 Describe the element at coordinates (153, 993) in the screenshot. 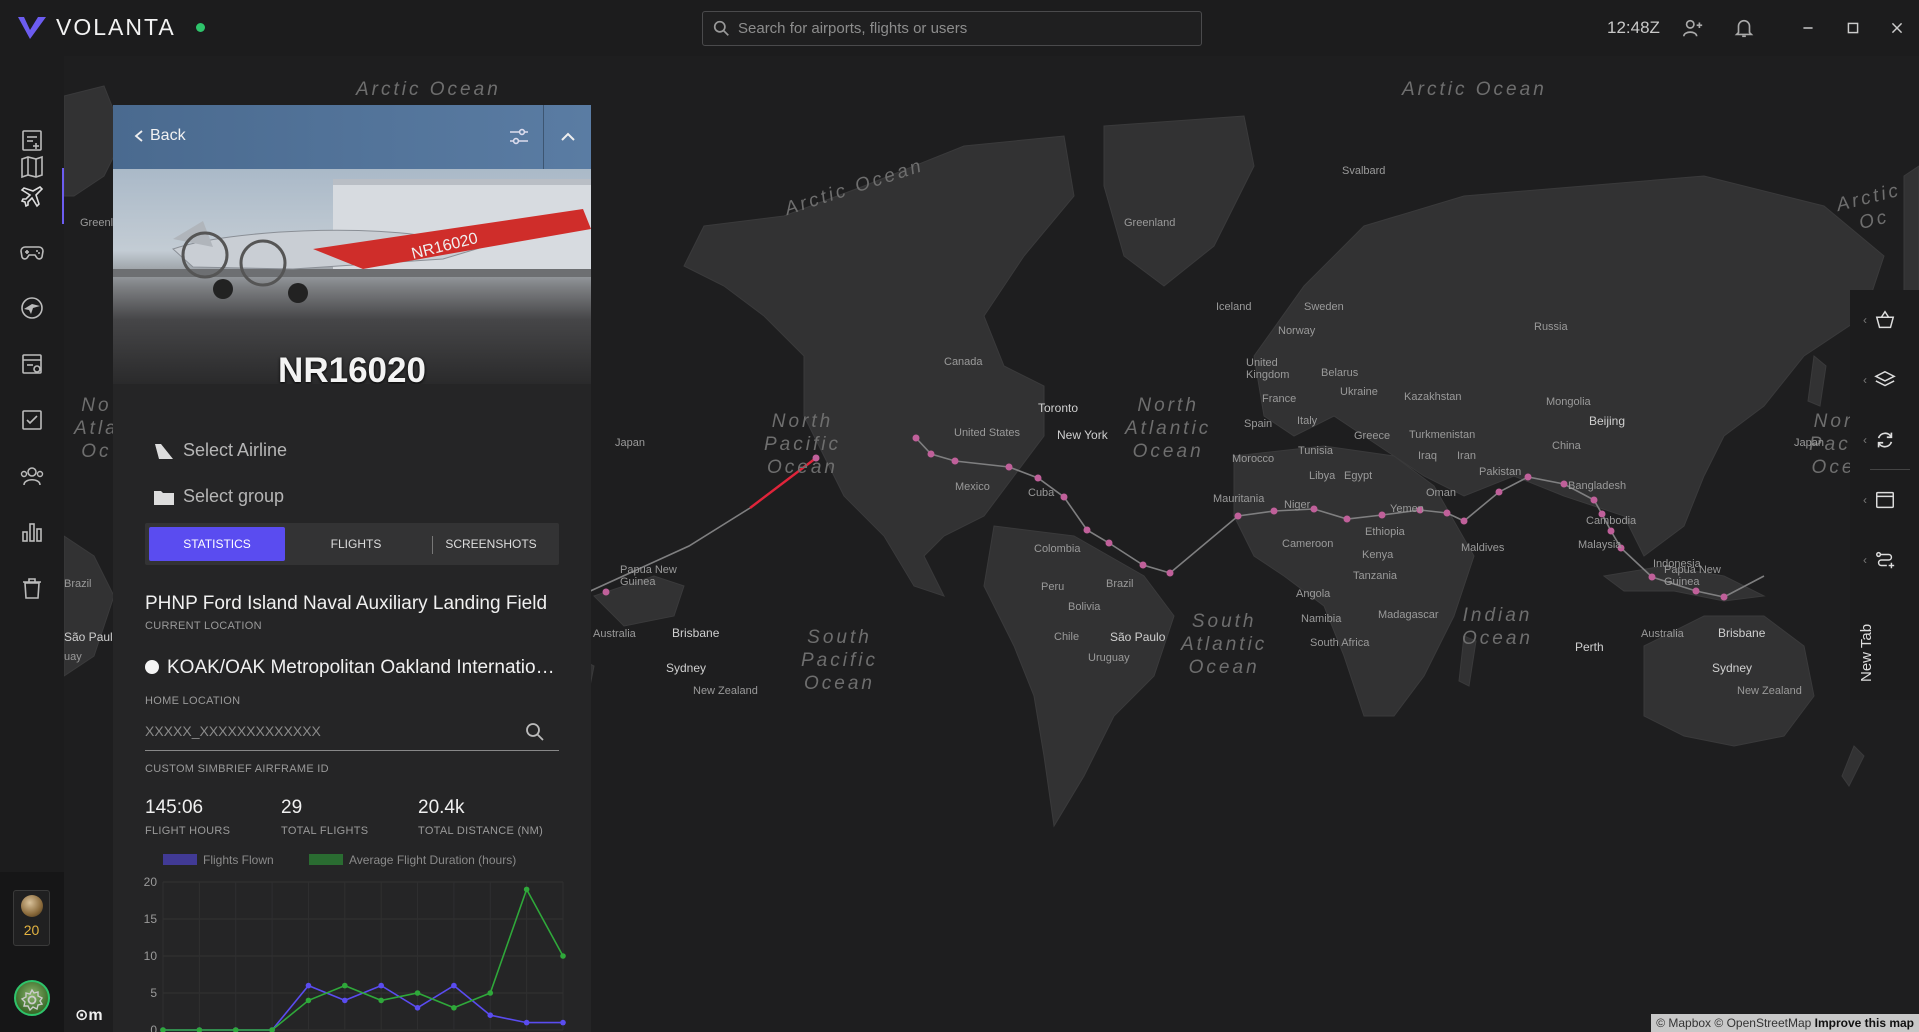

I see `y-tick-label: 5` at that location.